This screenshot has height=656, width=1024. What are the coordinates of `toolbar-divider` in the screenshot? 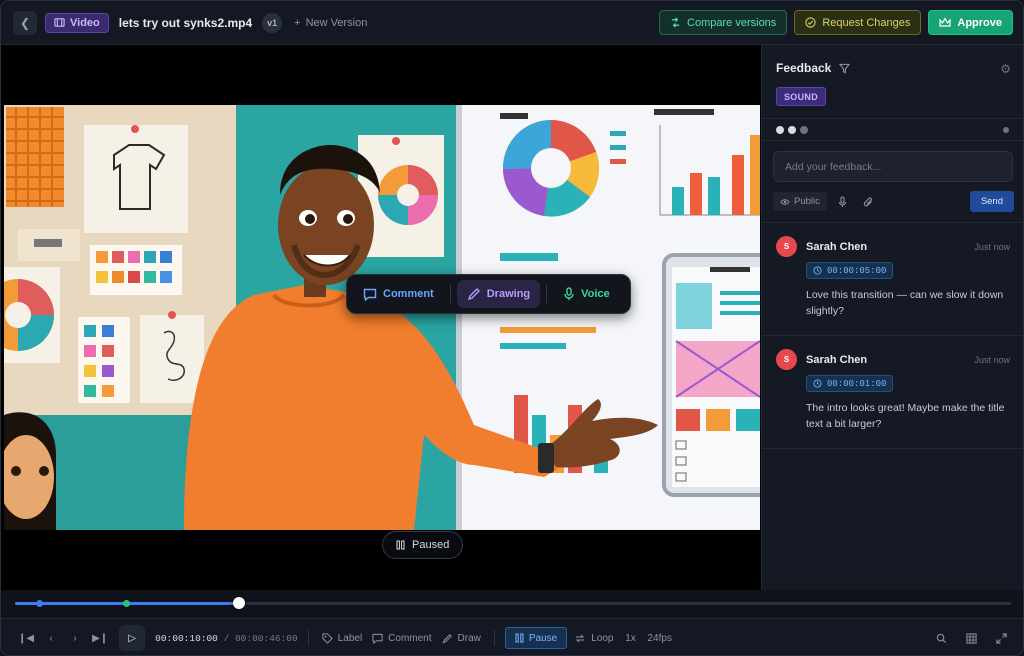 It's located at (450, 294).